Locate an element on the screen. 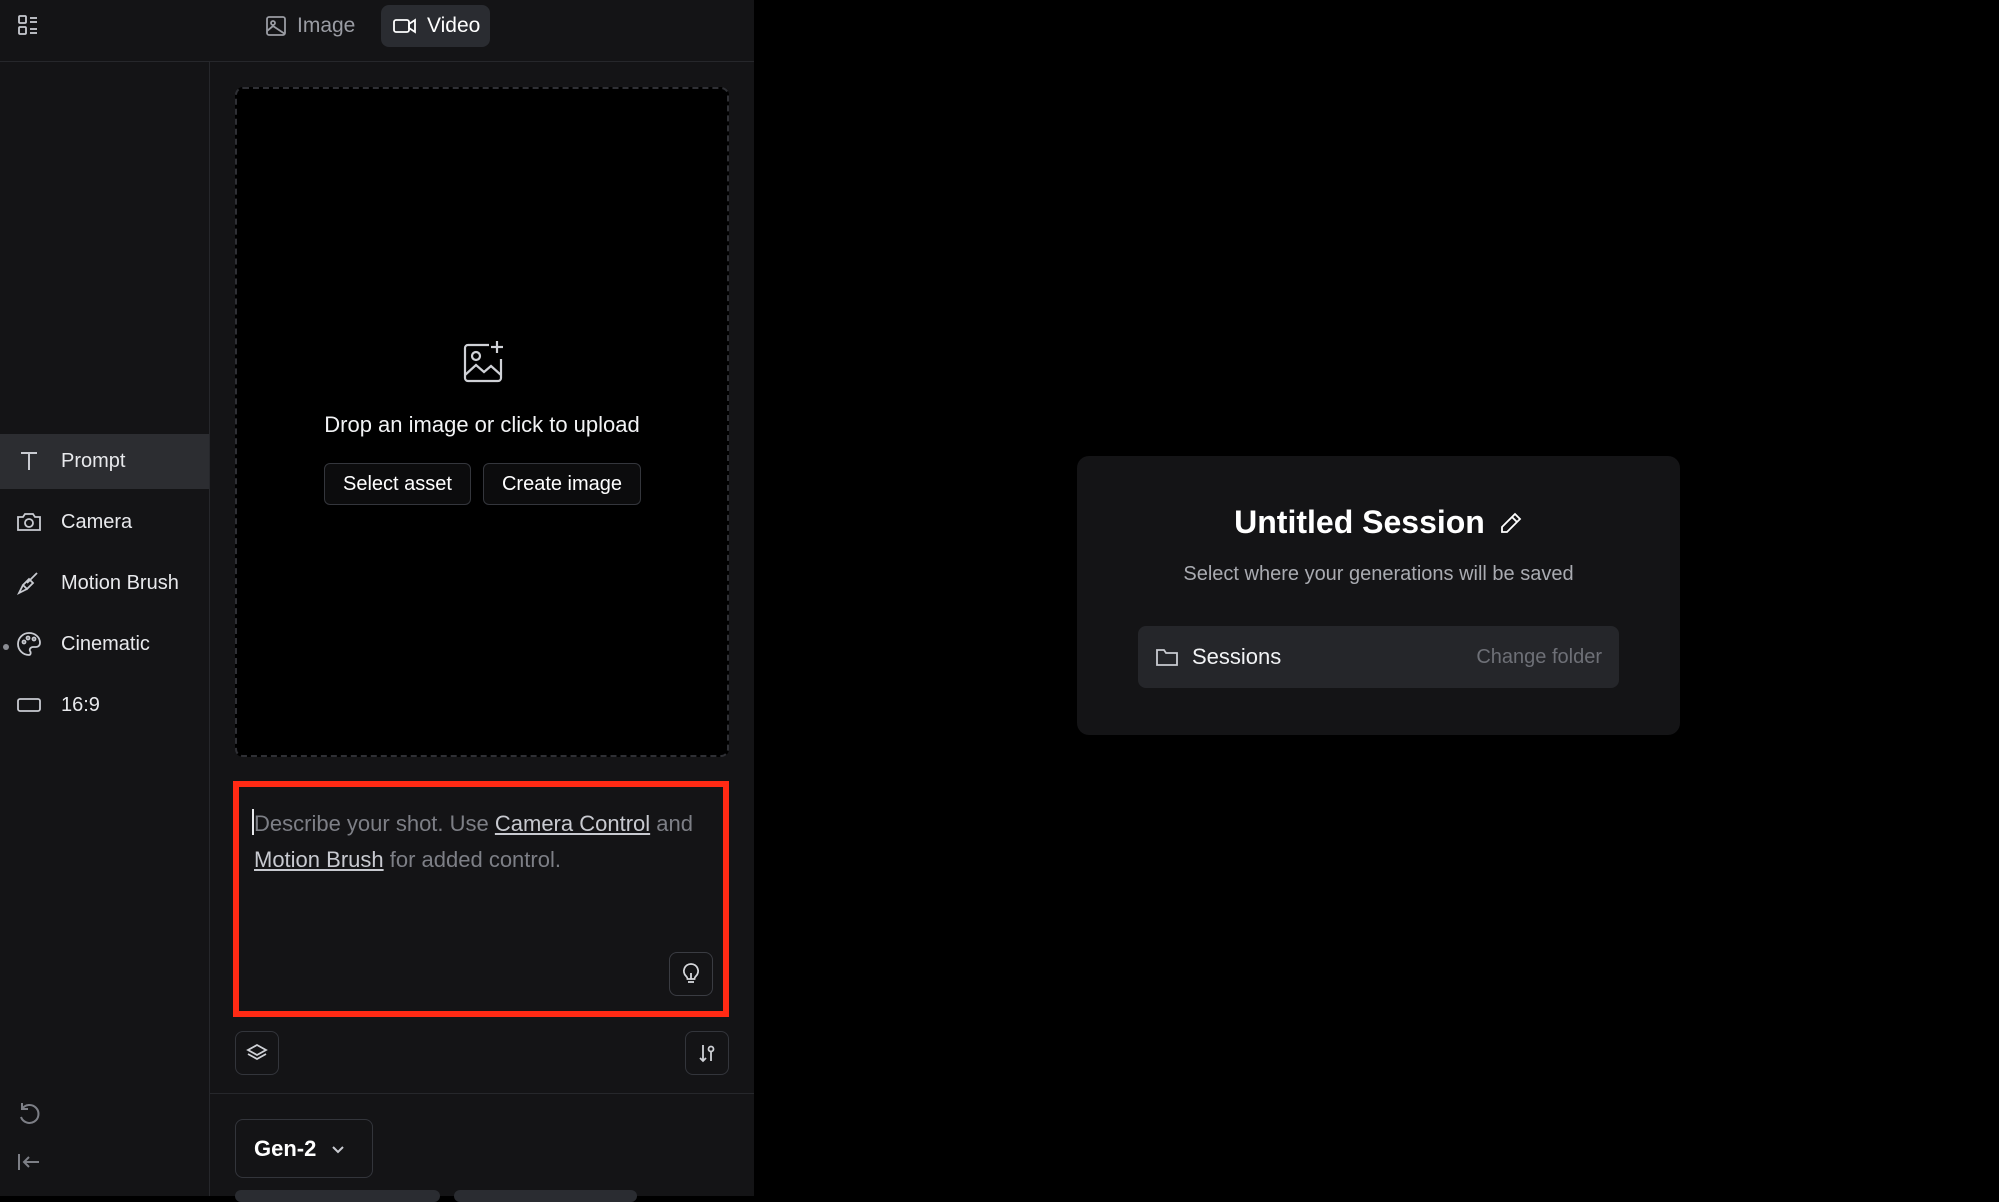 The width and height of the screenshot is (1999, 1202). motion-brush-link: Motion Brush is located at coordinates (319, 859).